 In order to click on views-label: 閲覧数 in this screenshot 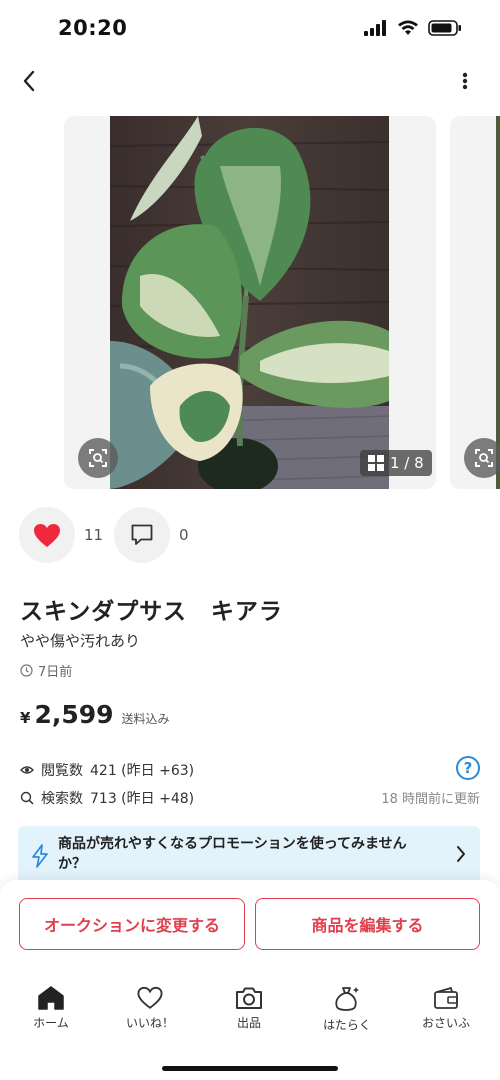, I will do `click(62, 771)`.